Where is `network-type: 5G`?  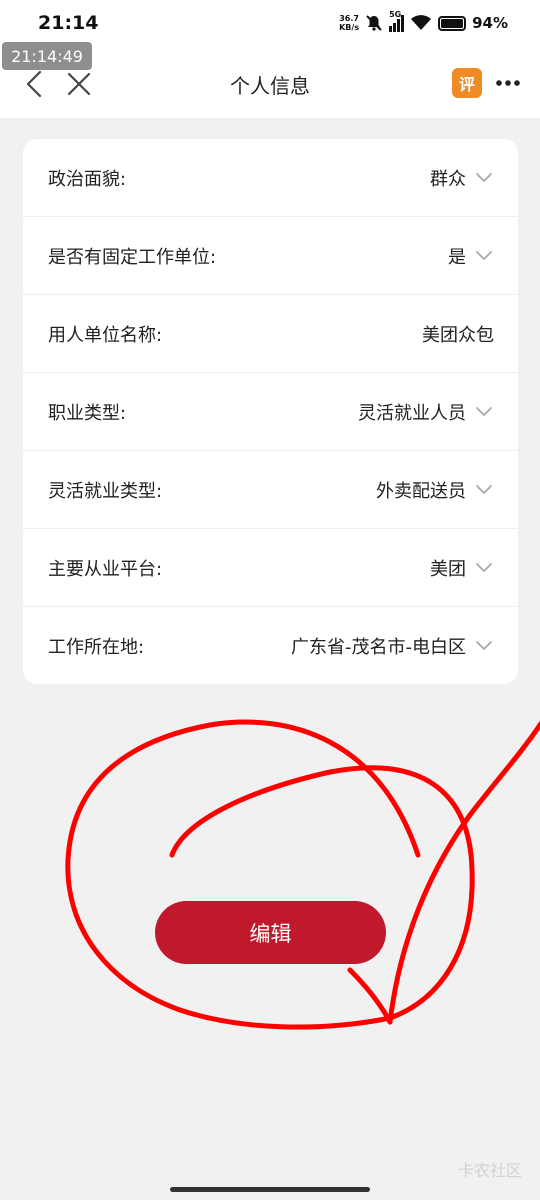
network-type: 5G is located at coordinates (395, 14).